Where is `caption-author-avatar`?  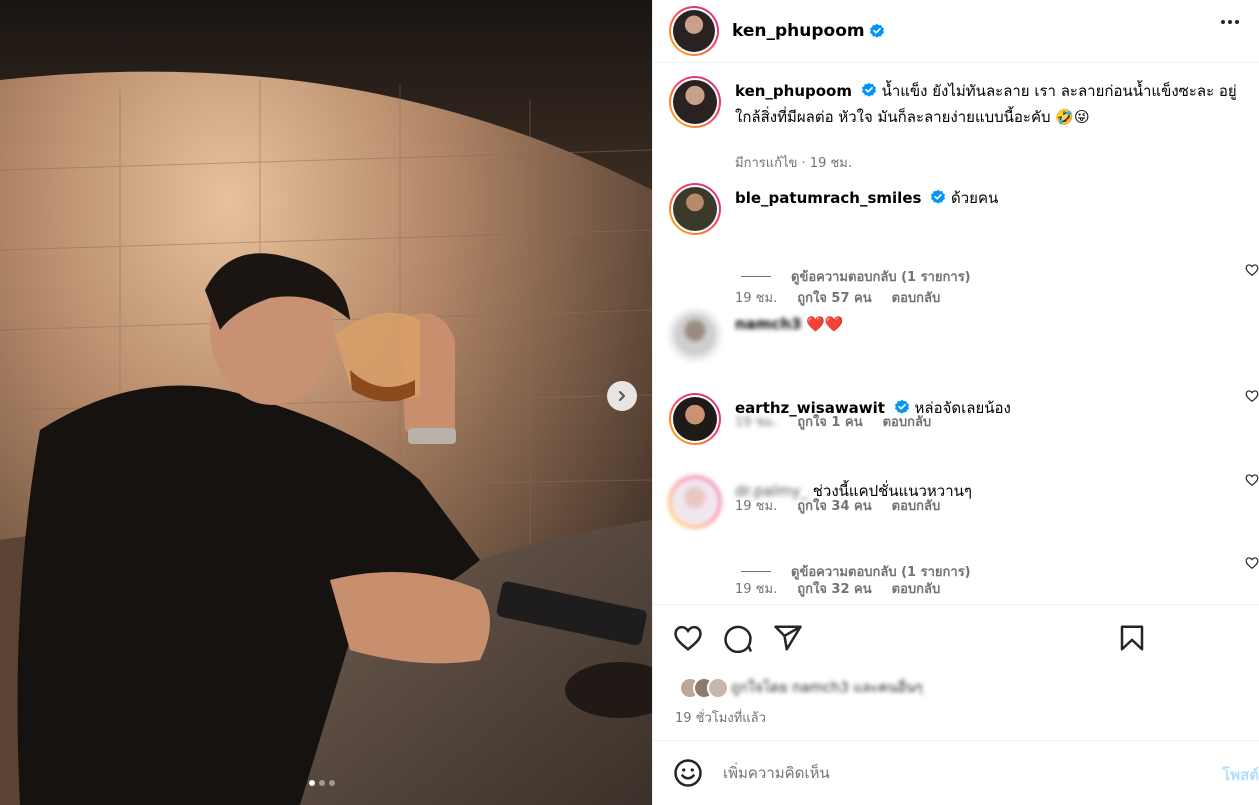 caption-author-avatar is located at coordinates (695, 102).